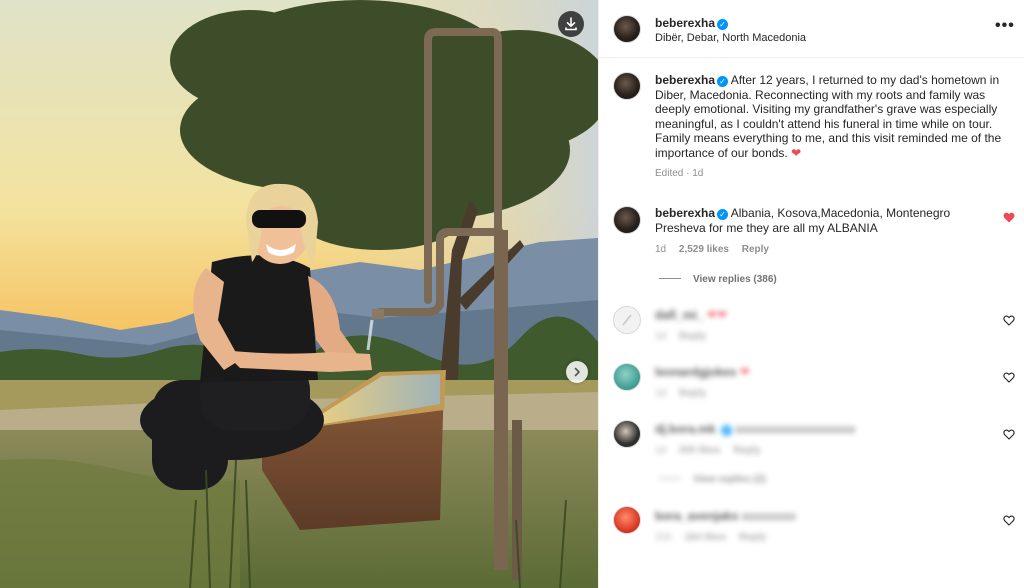 This screenshot has height=588, width=1024. I want to click on edited-label: Edited, so click(669, 173).